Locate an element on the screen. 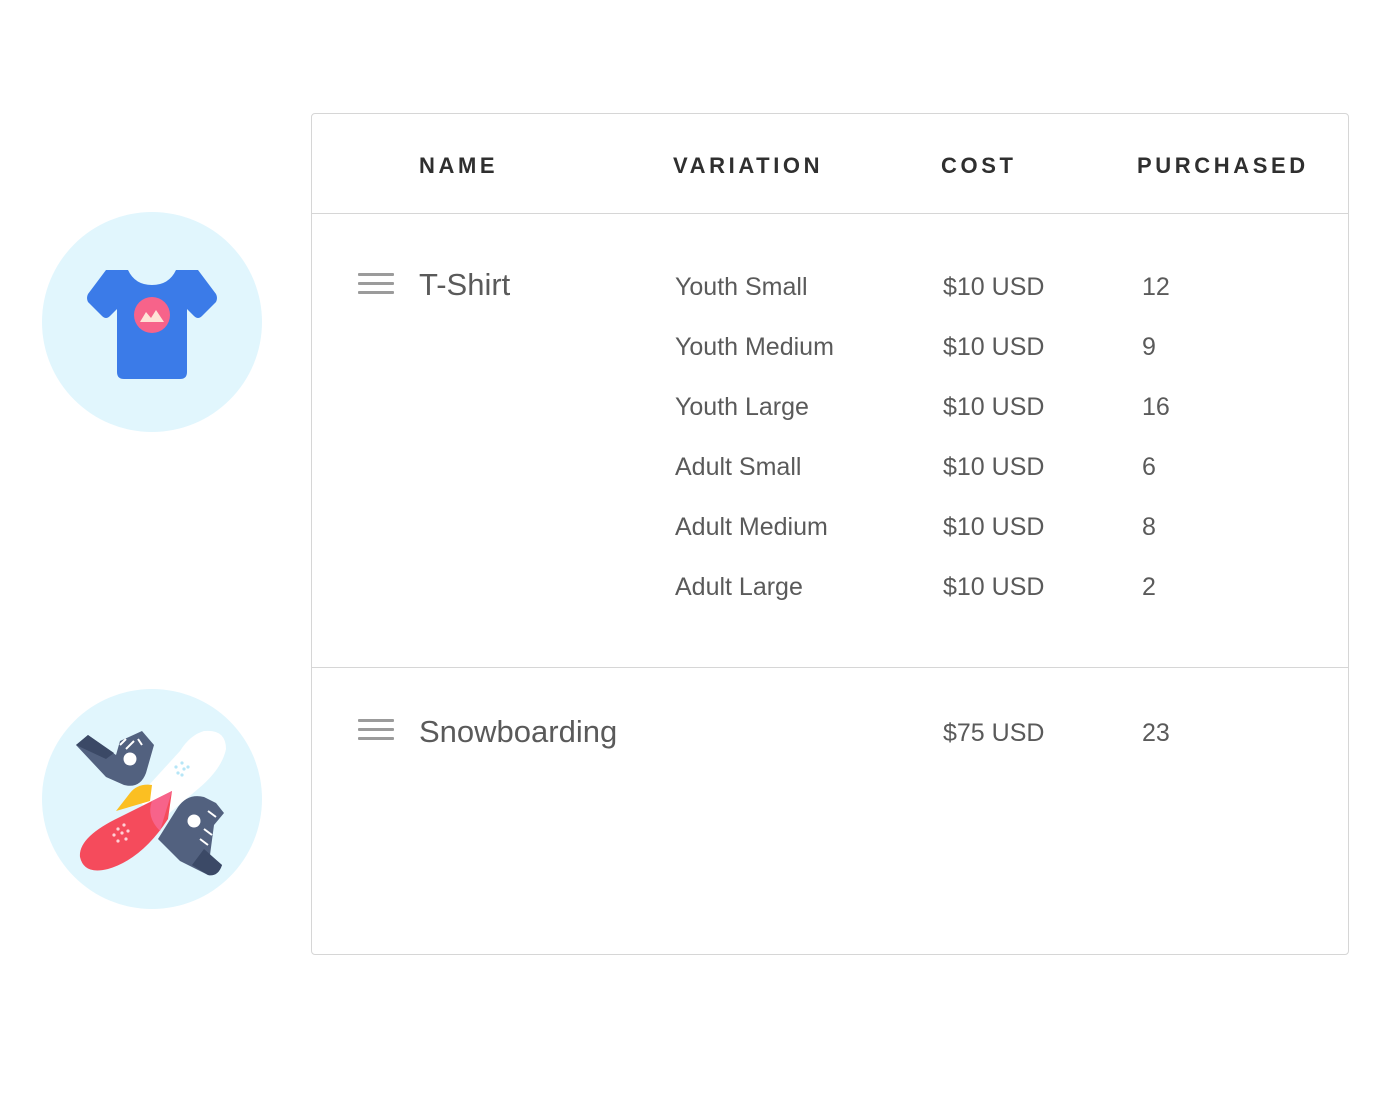 This screenshot has width=1400, height=1100. variation-row: Youth Large $10 USD 16 is located at coordinates (830, 422).